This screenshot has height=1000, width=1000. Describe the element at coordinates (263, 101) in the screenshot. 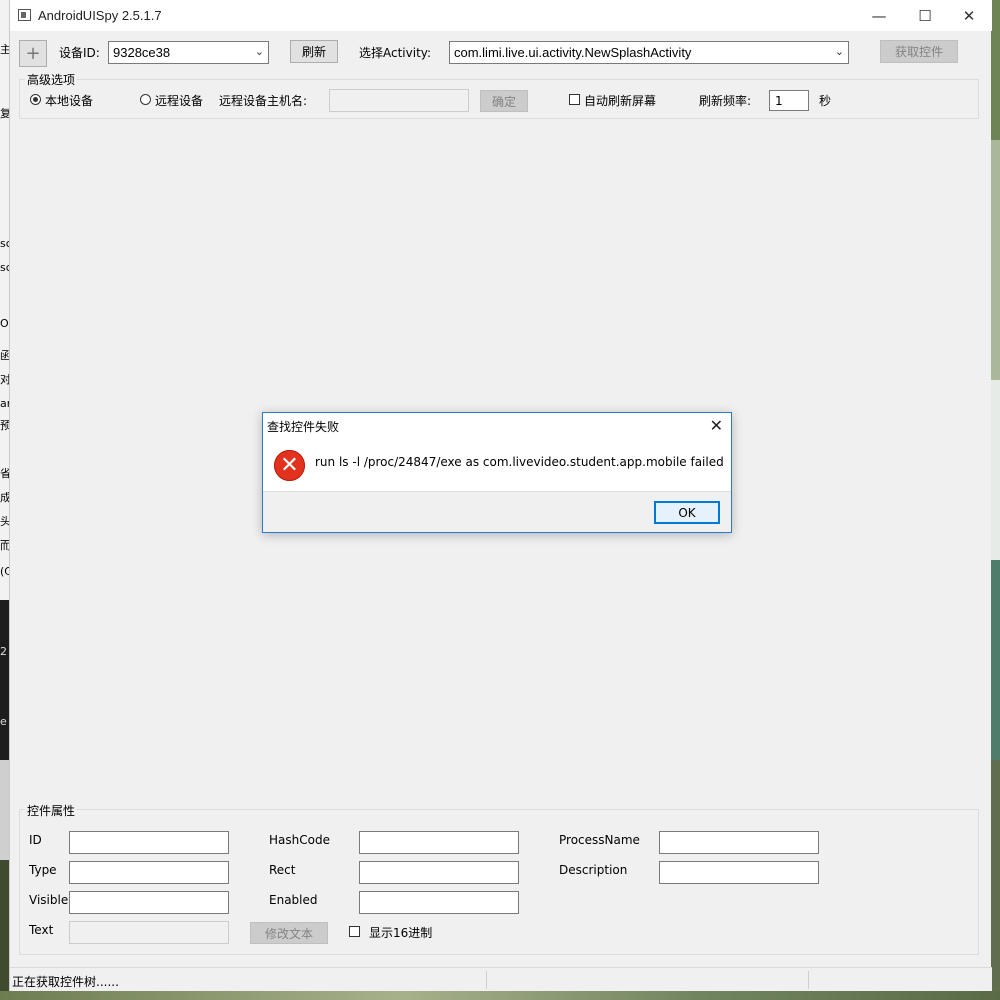

I see `remote-host-label: 远程设备主机名:` at that location.